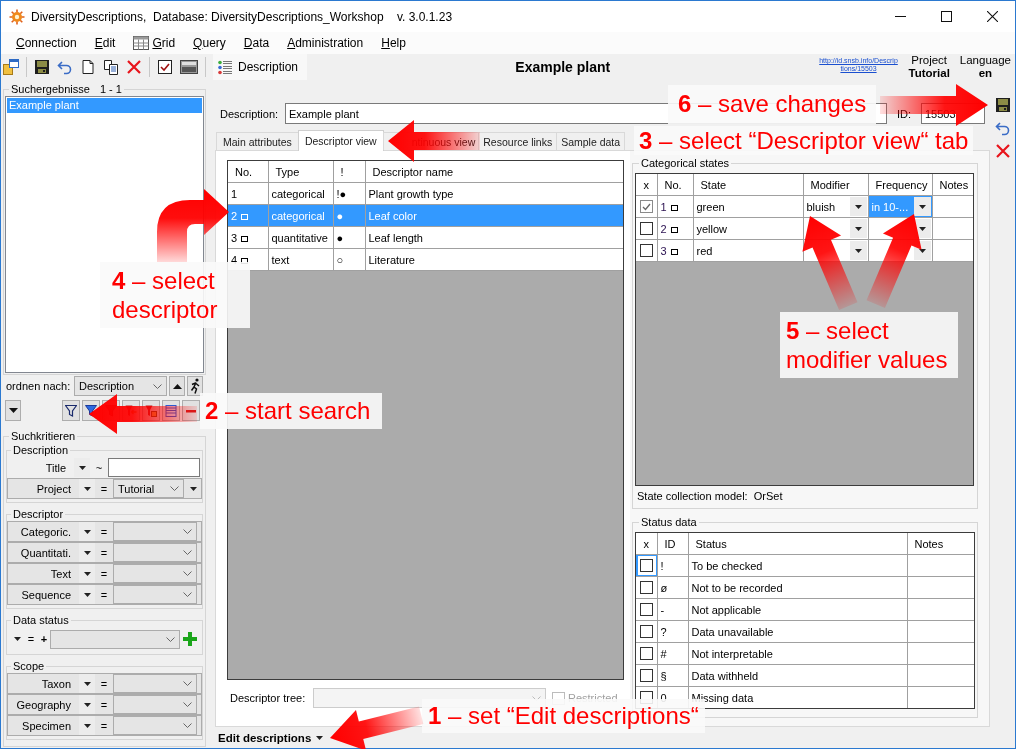 The image size is (1016, 749). I want to click on copy-icon, so click(111, 67).